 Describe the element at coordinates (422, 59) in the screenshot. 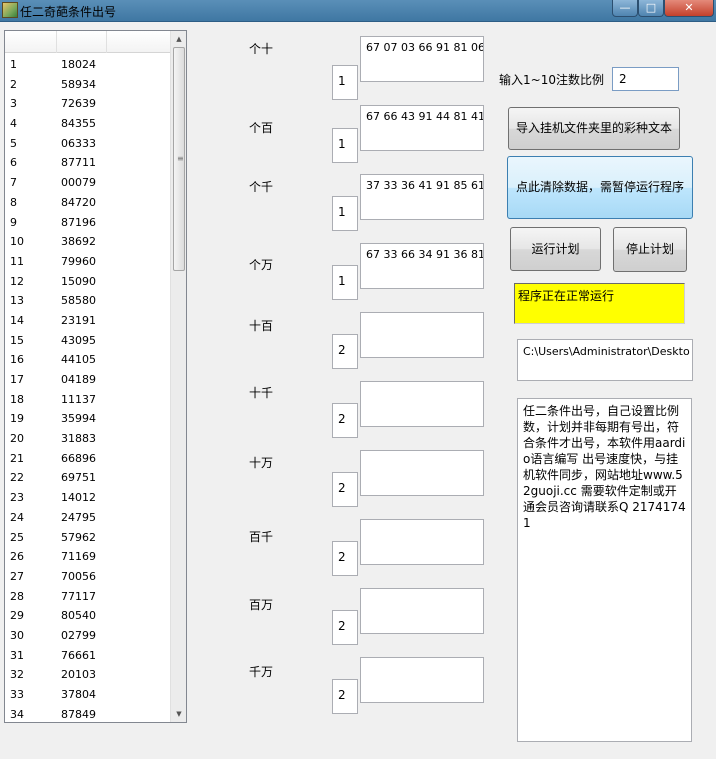

I see `position-numbers-field: 67 07 03 66 91 81 06 0.` at that location.